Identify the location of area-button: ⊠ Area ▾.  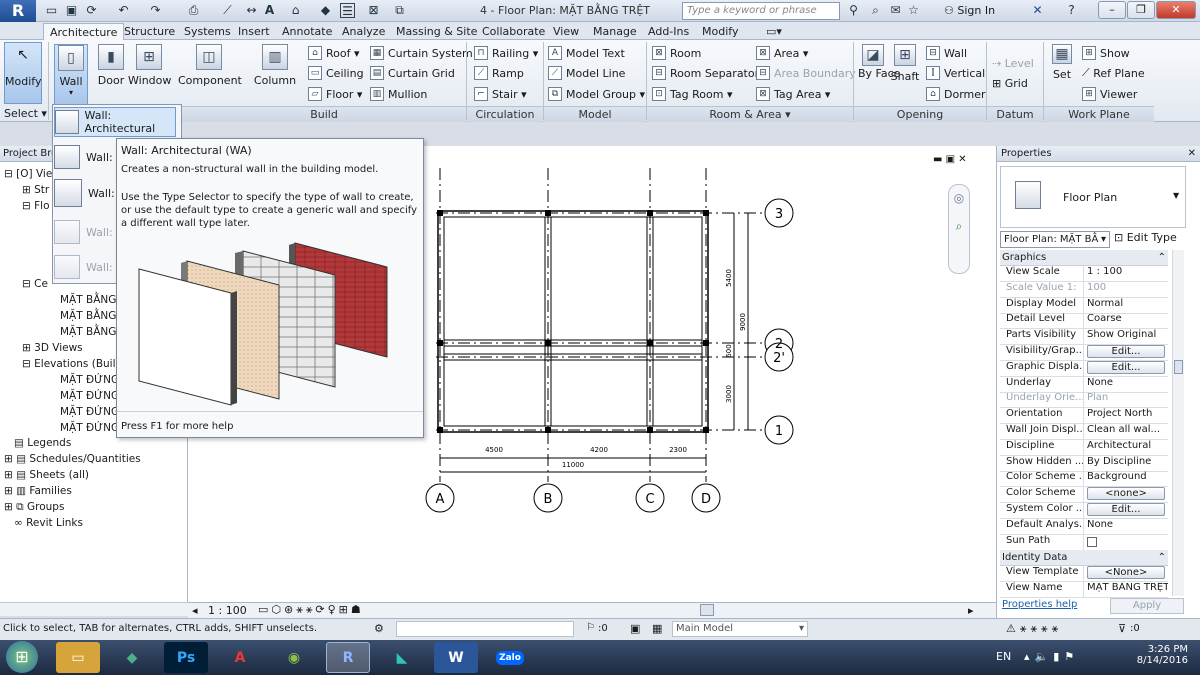
(782, 53).